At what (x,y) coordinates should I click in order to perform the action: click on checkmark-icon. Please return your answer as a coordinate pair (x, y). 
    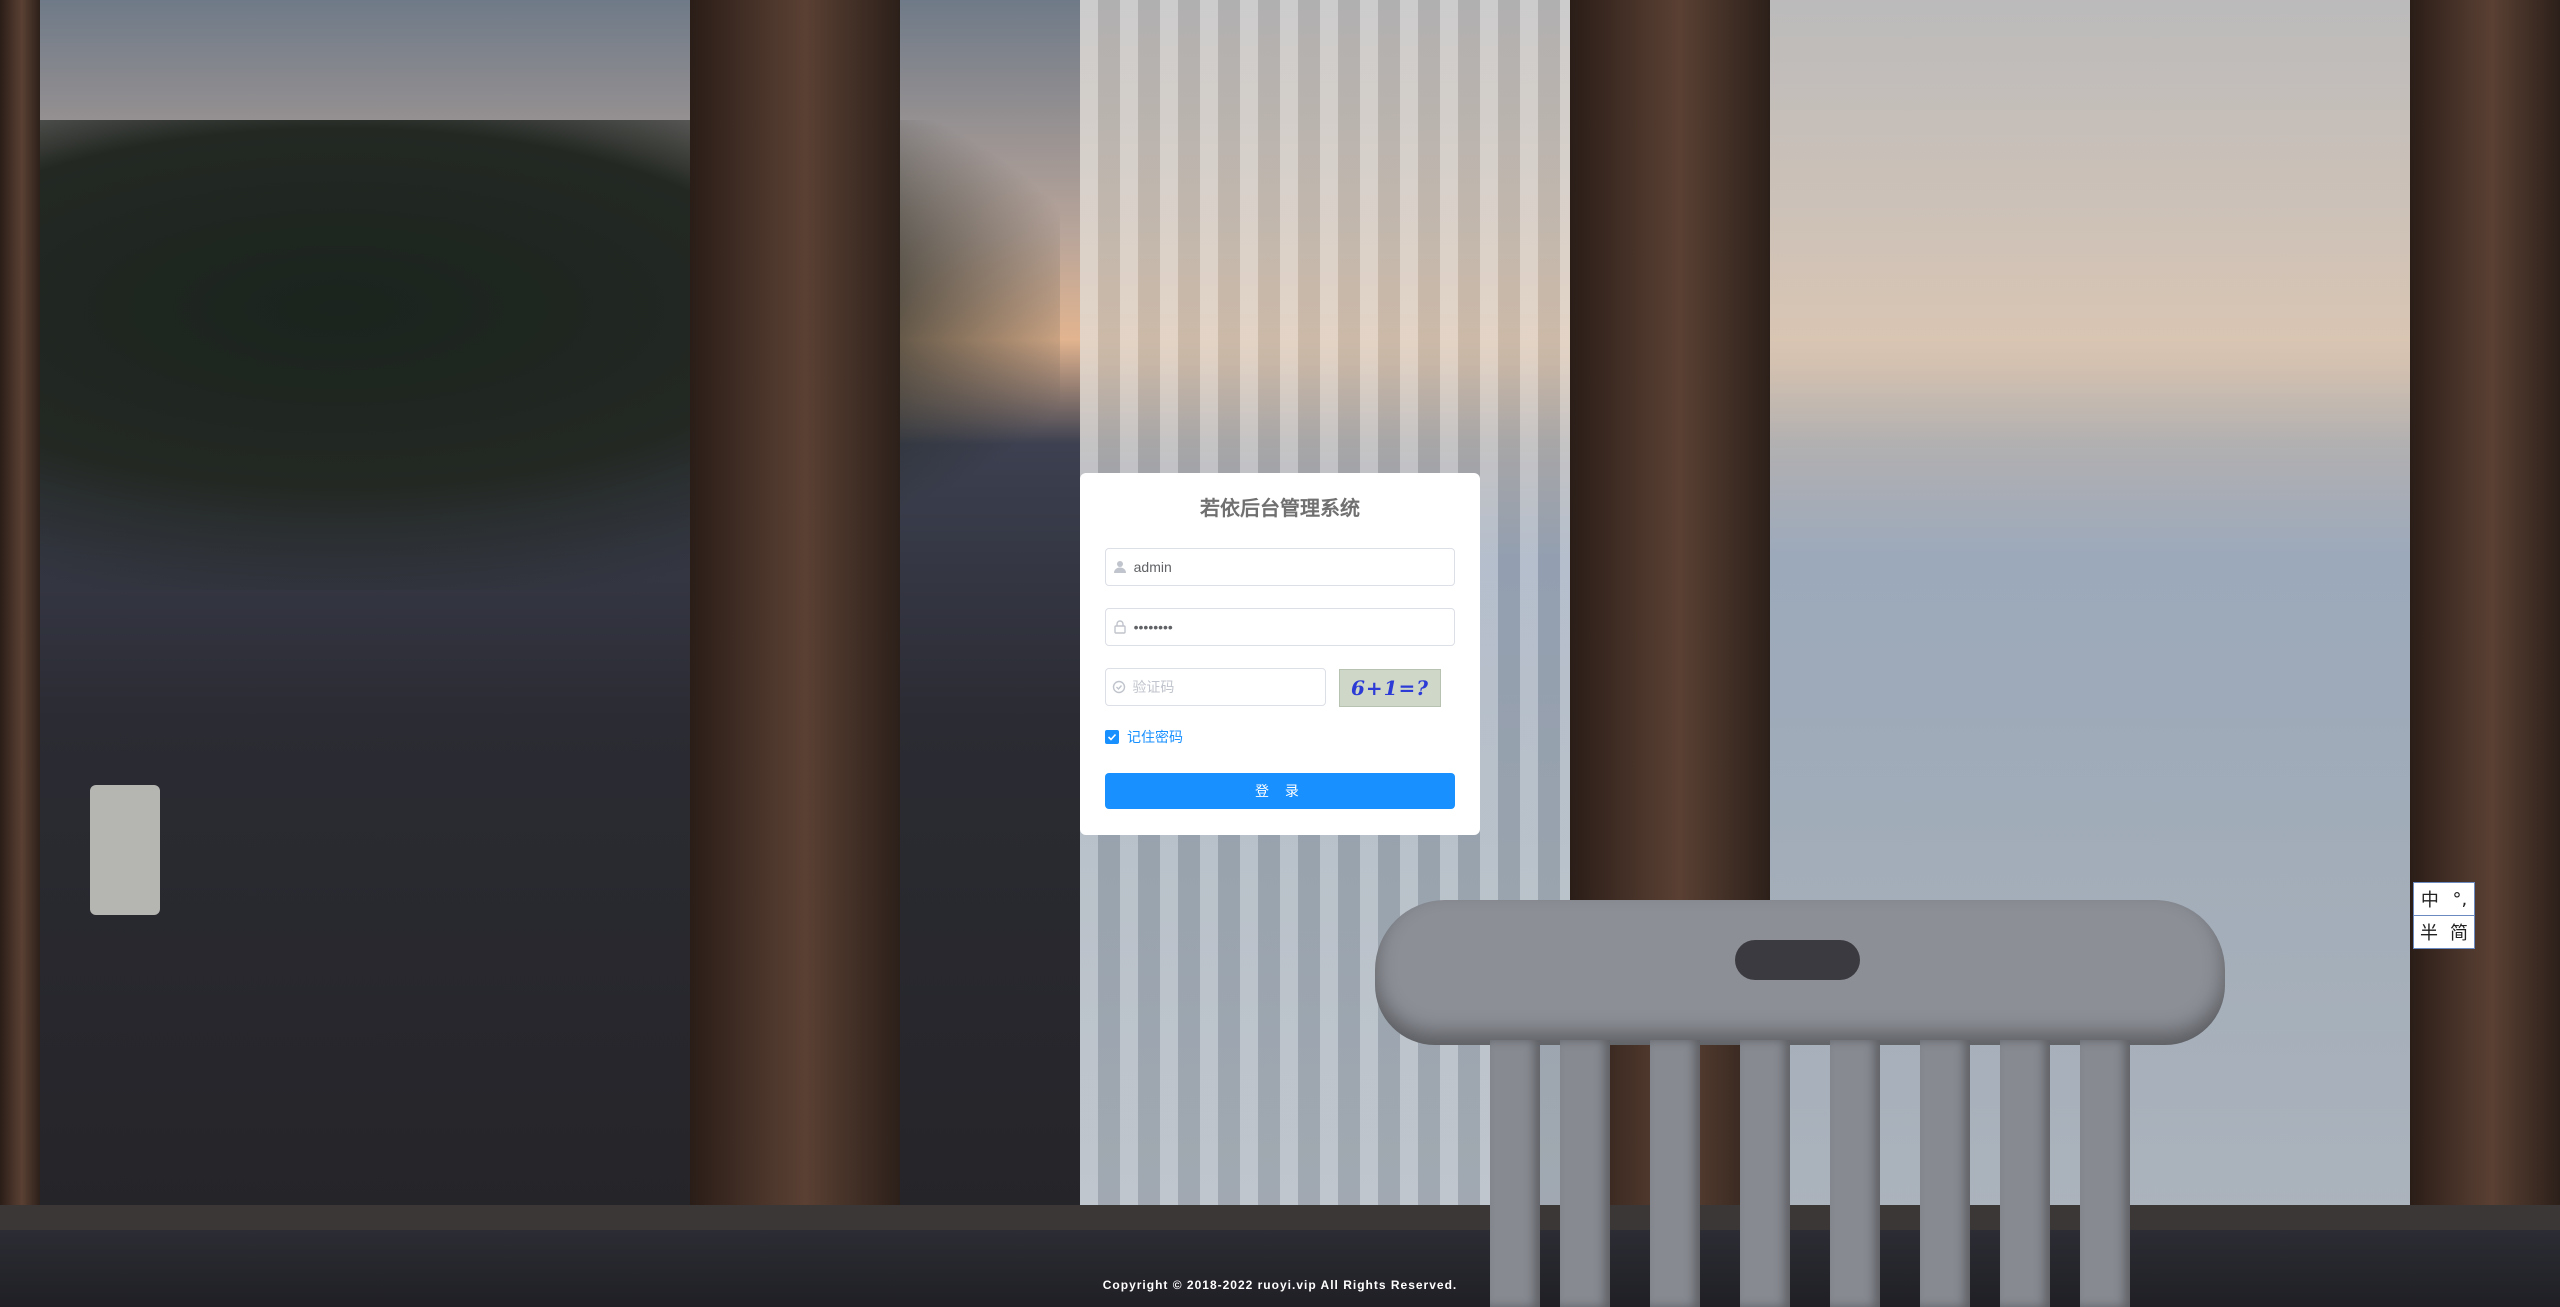
    Looking at the image, I should click on (1112, 737).